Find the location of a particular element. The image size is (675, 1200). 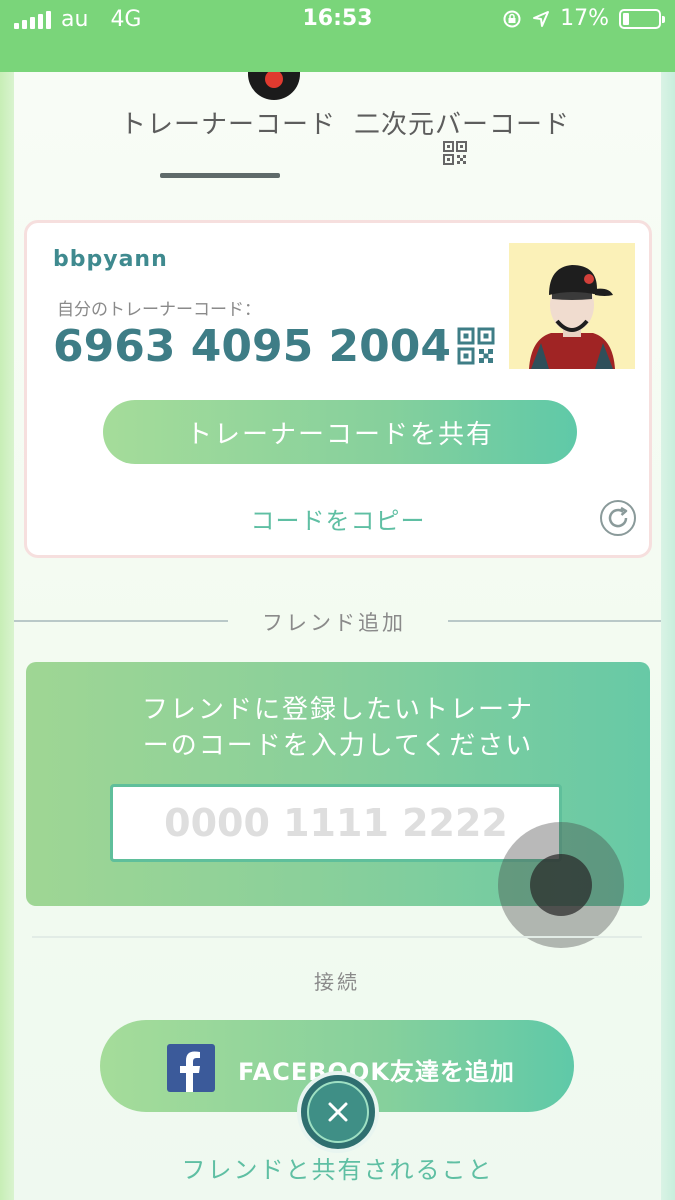

add-friend-instruction: フレンドに登録したいトレーナ ーのコードを入力してください is located at coordinates (338, 728).